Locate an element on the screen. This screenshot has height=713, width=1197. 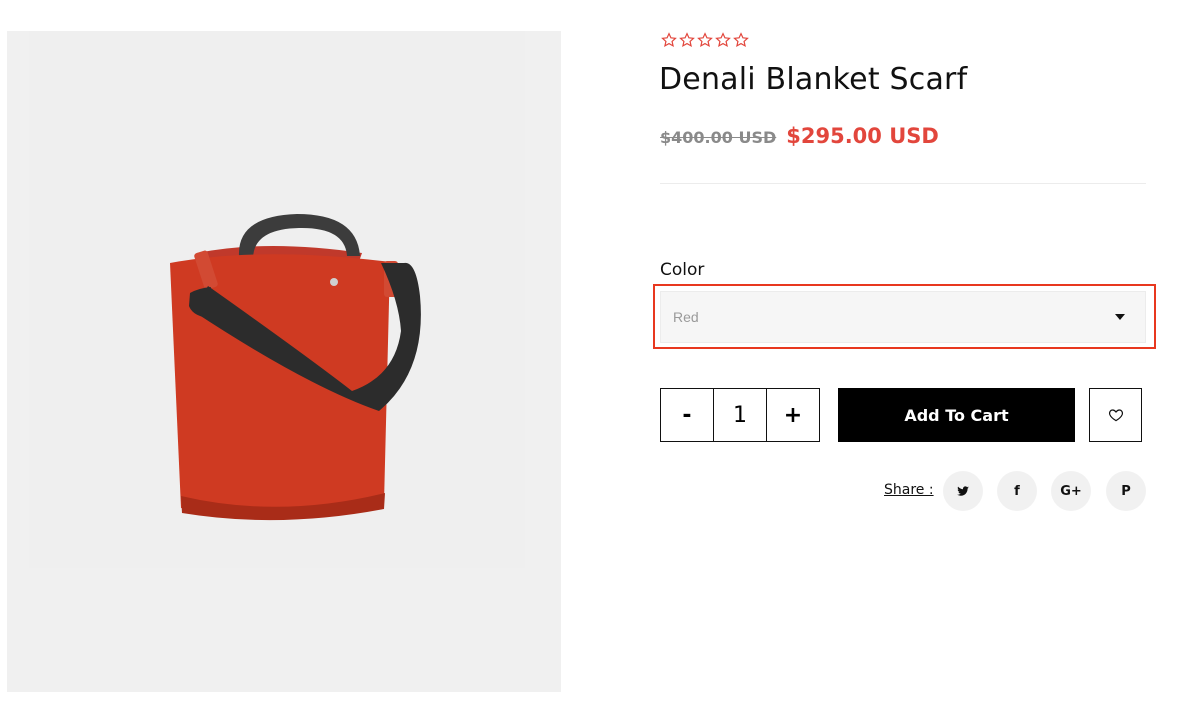
pinterest-share-button: P is located at coordinates (1126, 491).